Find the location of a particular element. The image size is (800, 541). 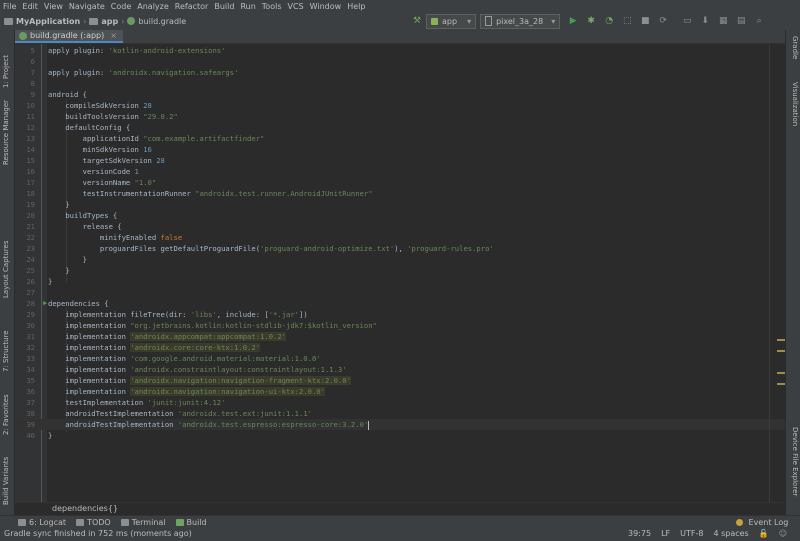

line-number: 10 is located at coordinates (25, 105).